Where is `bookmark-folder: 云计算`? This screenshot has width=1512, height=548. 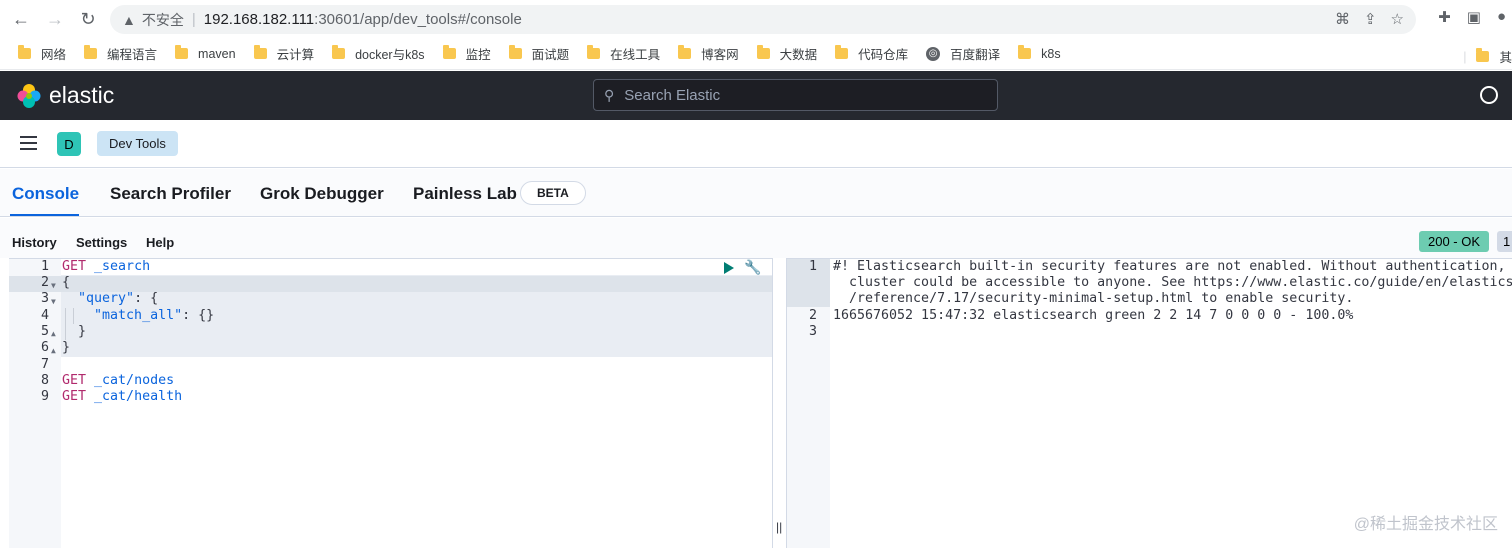 bookmark-folder: 云计算 is located at coordinates (283, 53).